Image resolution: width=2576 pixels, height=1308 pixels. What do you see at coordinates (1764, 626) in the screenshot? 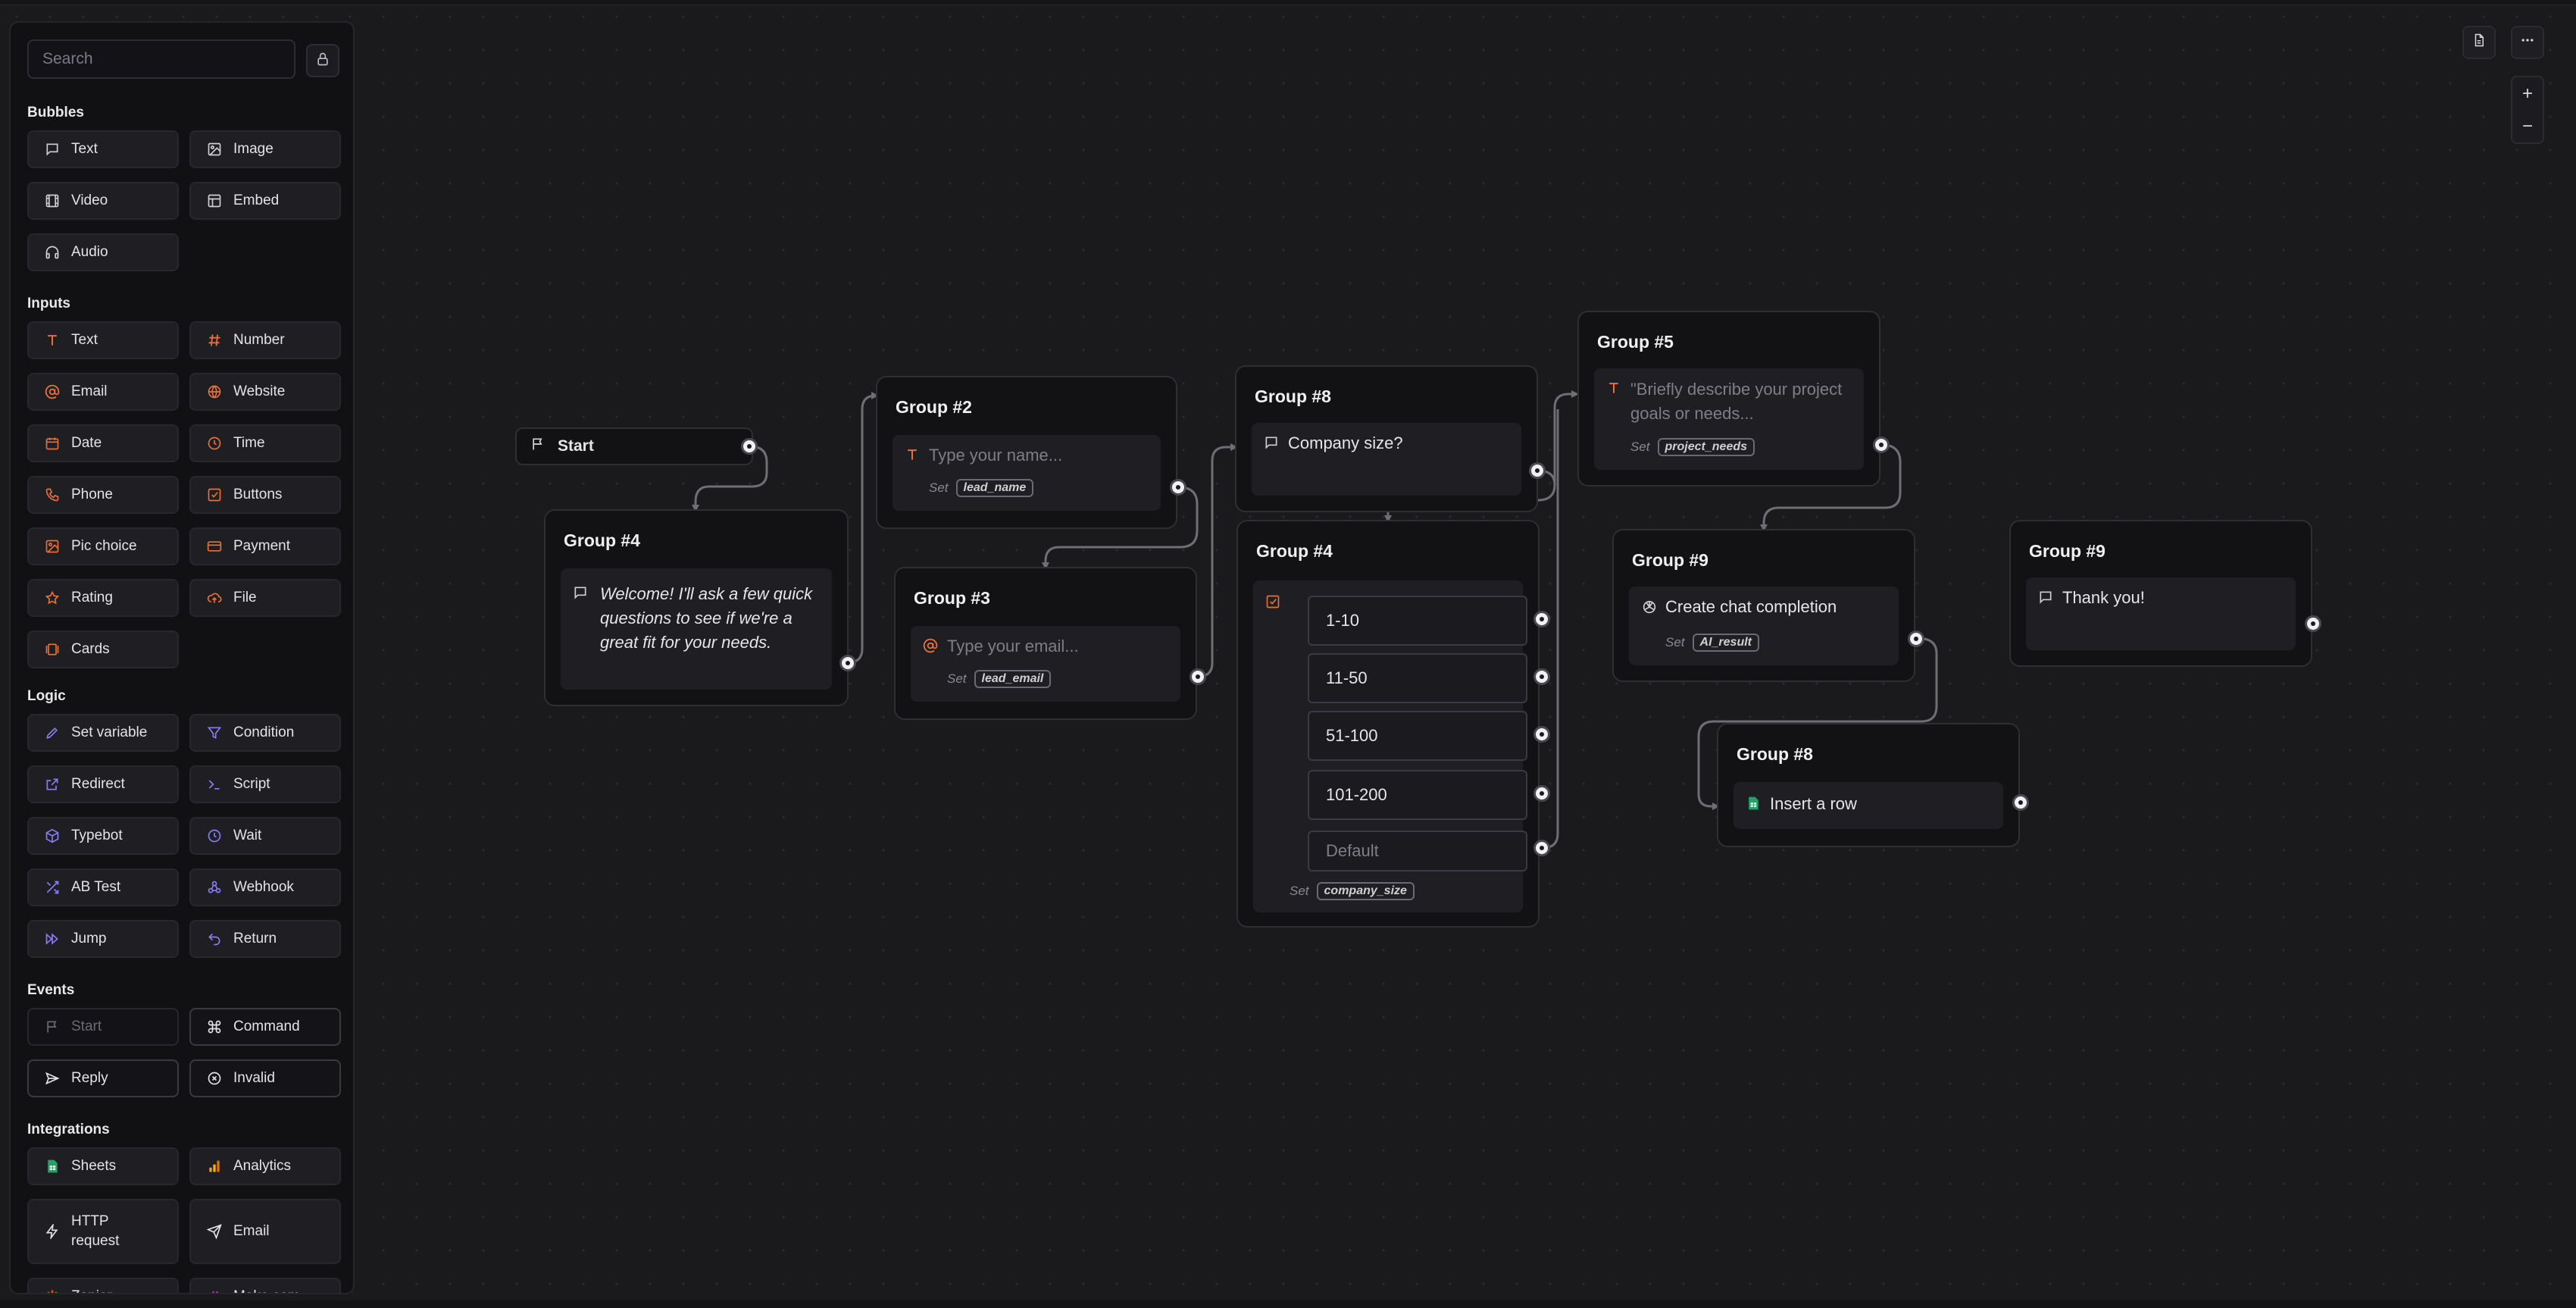
I see `openai-block: Create chat completion Set AI_result` at bounding box center [1764, 626].